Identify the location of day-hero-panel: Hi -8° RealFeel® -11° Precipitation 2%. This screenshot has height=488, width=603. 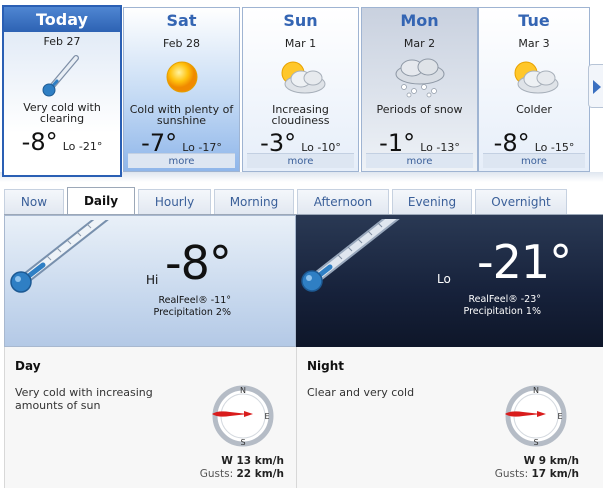
(150, 281).